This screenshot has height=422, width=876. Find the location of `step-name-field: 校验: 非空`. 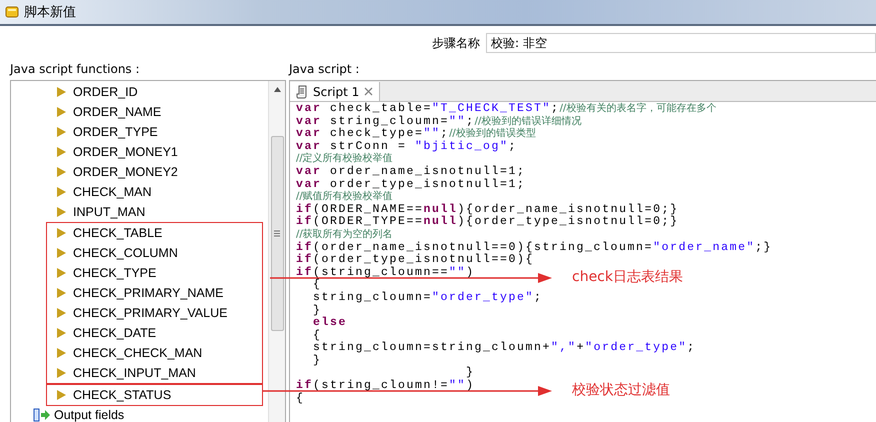

step-name-field: 校验: 非空 is located at coordinates (681, 43).